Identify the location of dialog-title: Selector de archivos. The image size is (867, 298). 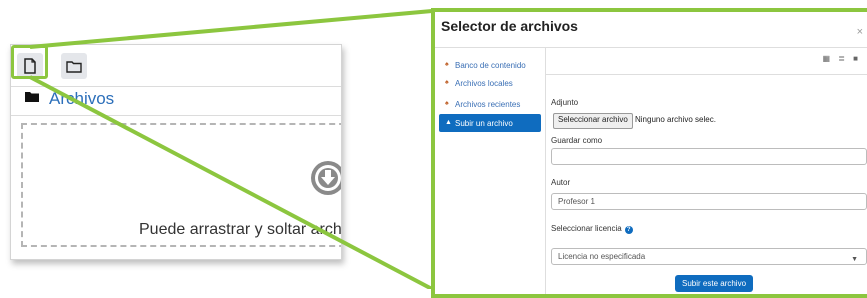
(509, 26).